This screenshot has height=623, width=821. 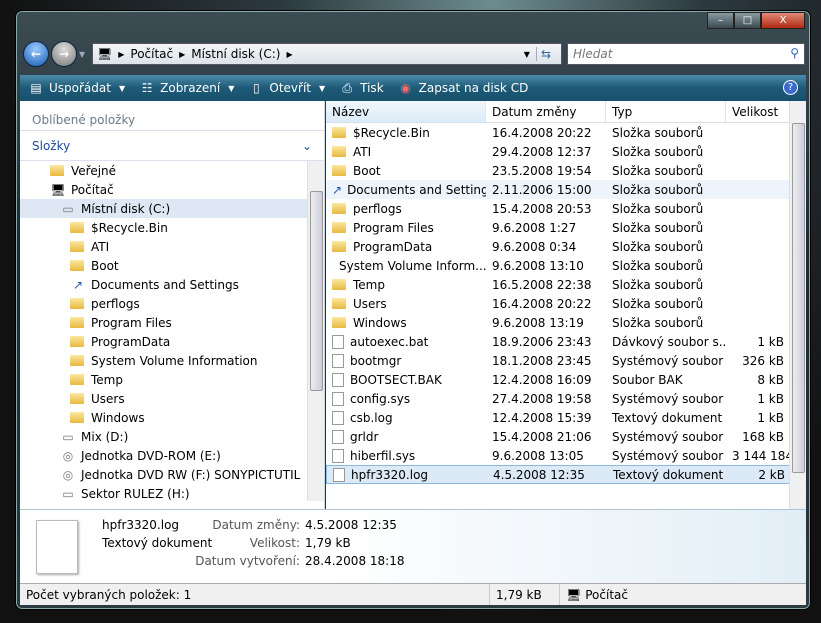 What do you see at coordinates (172, 284) in the screenshot?
I see `tree-item: ↗ Documents and Settings` at bounding box center [172, 284].